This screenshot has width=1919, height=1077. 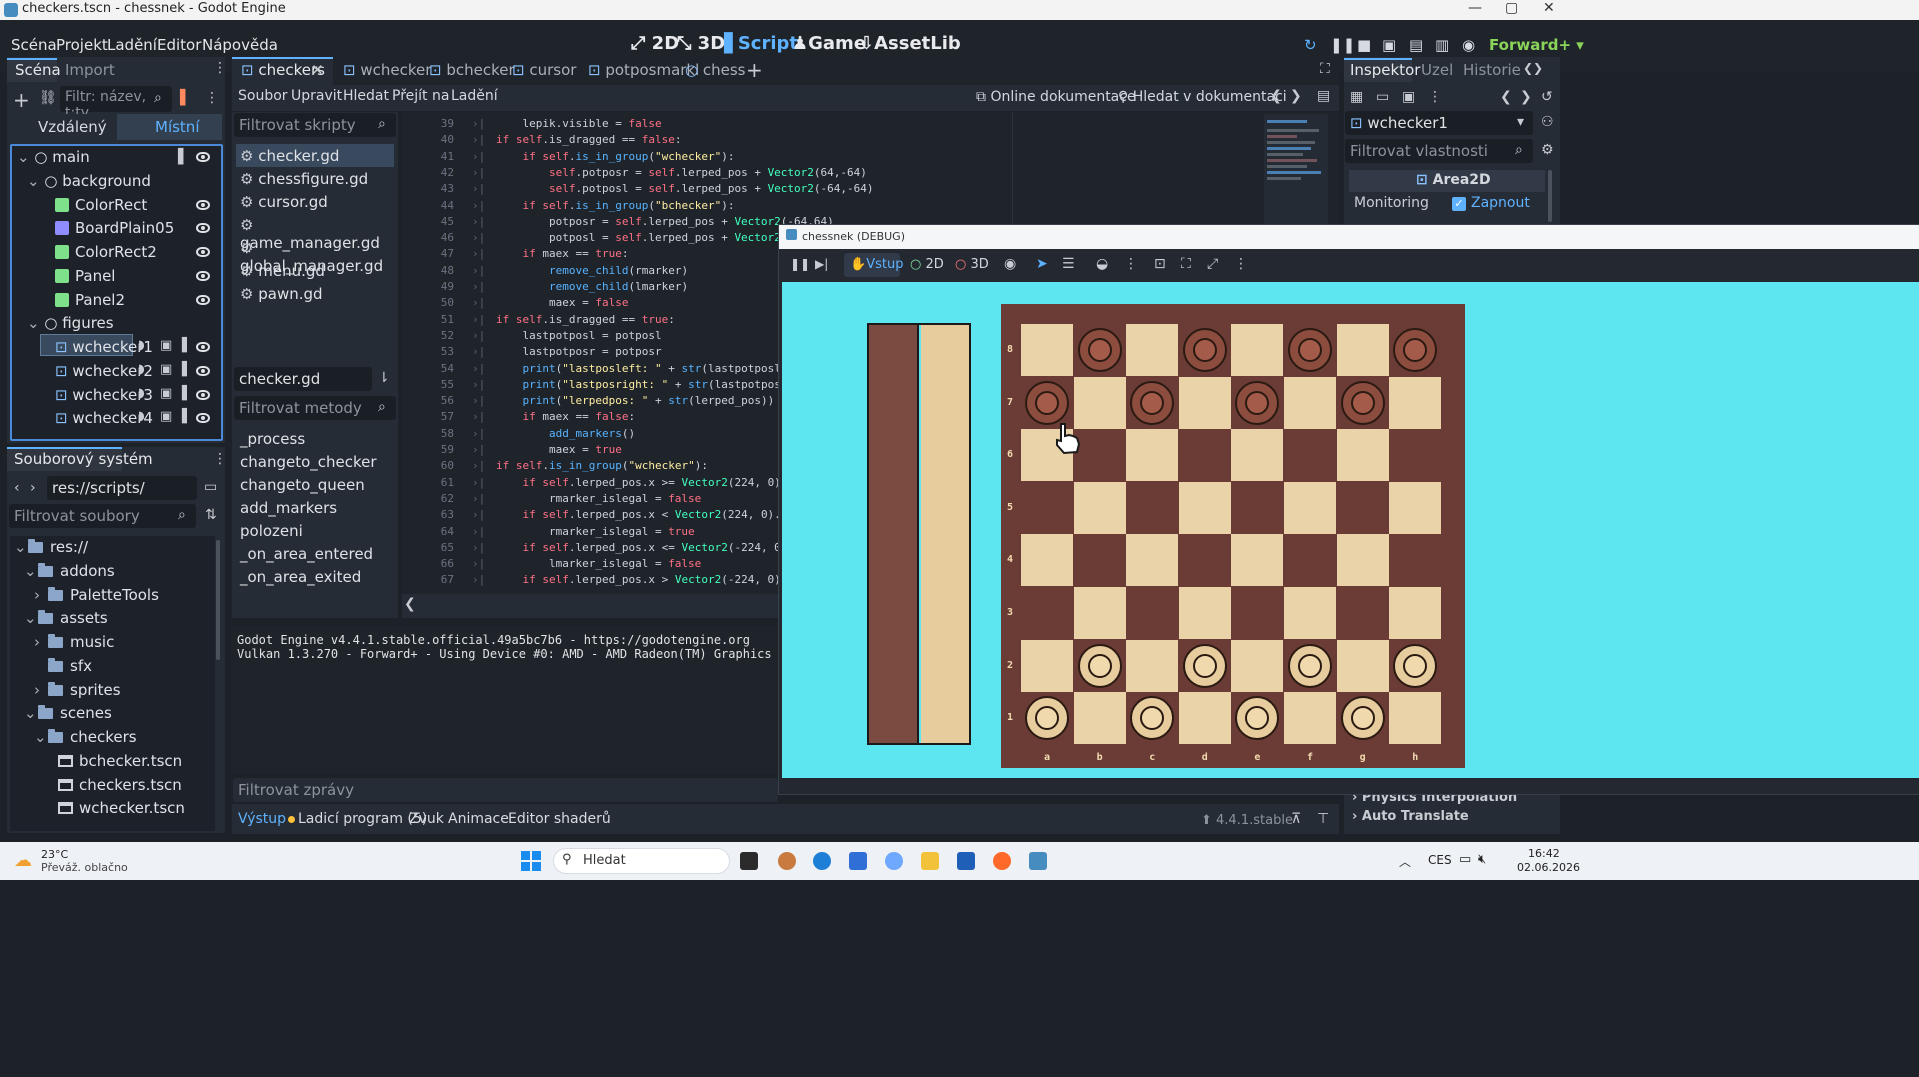 I want to click on methods-filter-input: Filtrovat metody, so click(x=315, y=408).